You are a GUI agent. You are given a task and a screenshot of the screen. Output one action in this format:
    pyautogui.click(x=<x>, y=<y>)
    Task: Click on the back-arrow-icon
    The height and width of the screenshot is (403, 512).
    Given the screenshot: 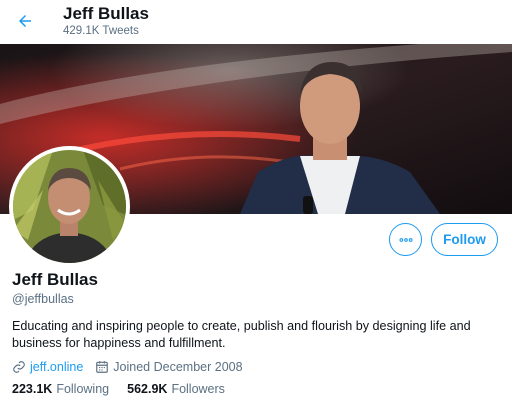 What is the action you would take?
    pyautogui.click(x=25, y=21)
    